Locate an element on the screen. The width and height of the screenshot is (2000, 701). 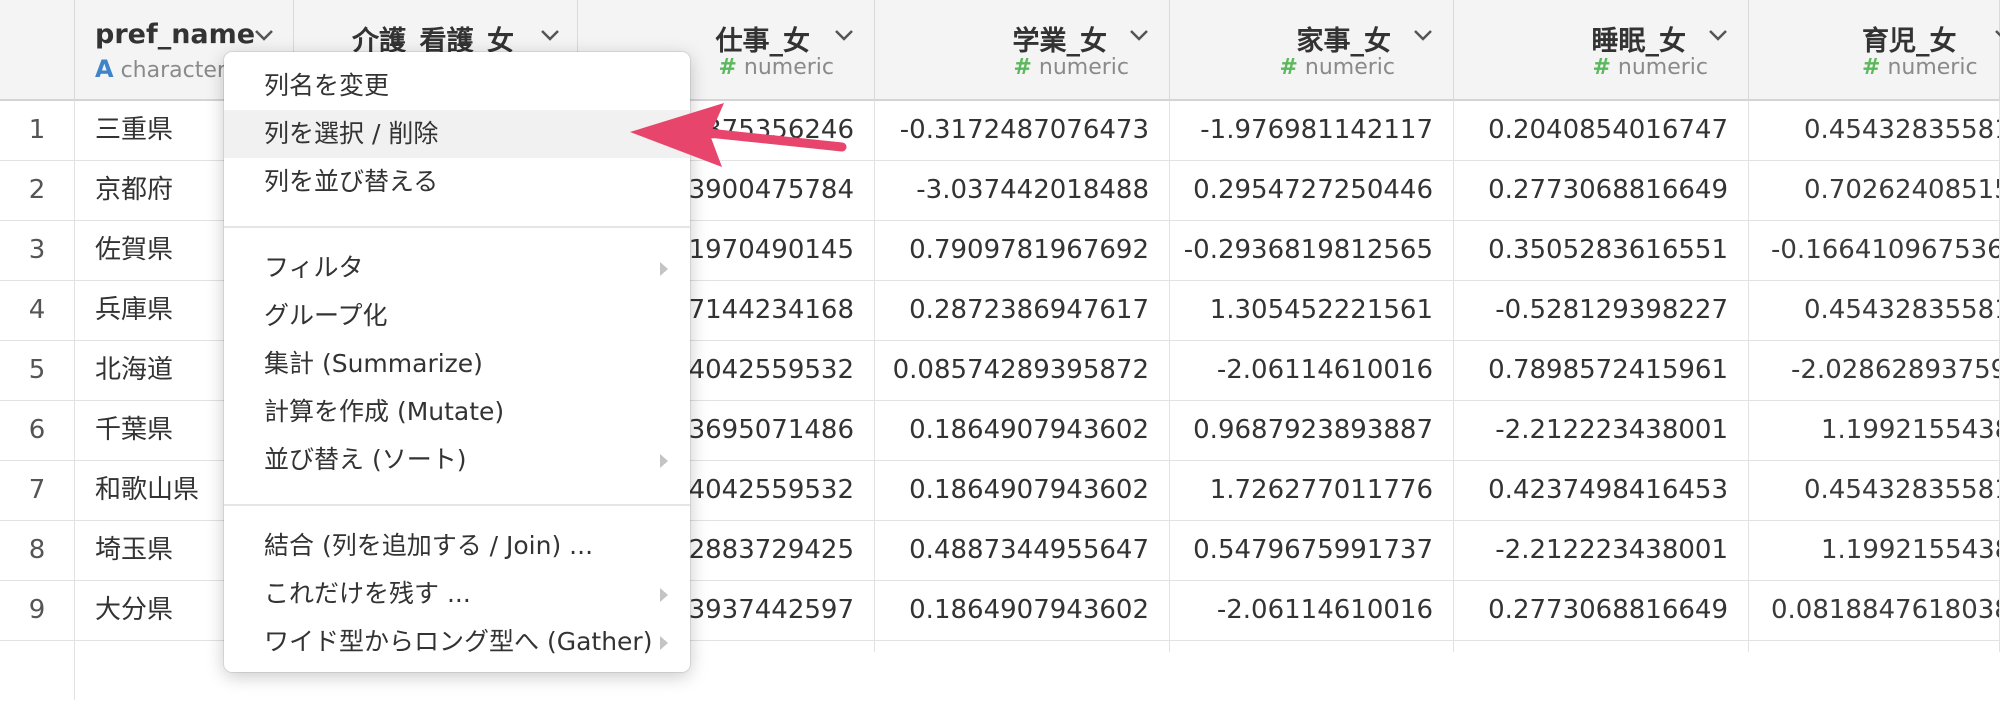
menu-item-gather: ワイド型からロング型へ (Gather) is located at coordinates (457, 642).